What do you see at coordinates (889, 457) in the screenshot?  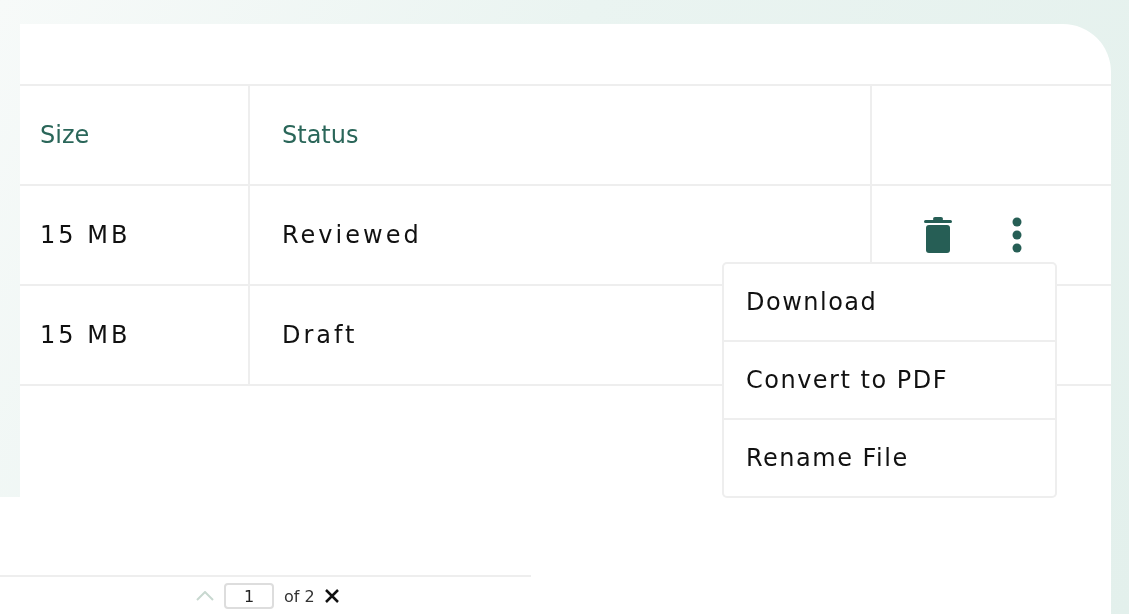 I see `menu-item: Rename File` at bounding box center [889, 457].